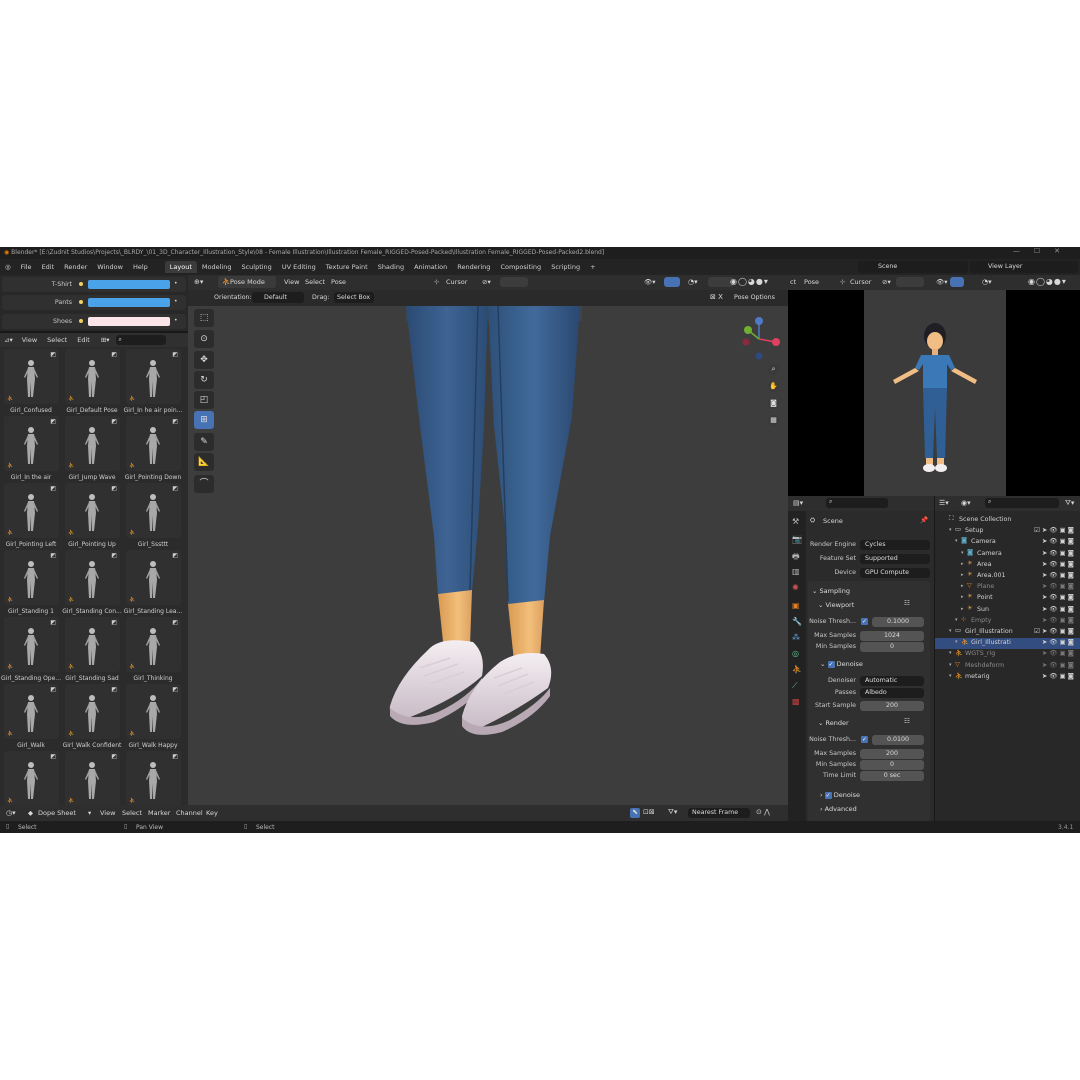 This screenshot has height=1080, width=1080. What do you see at coordinates (795, 653) in the screenshot?
I see `physics-tab-icon: ◎` at bounding box center [795, 653].